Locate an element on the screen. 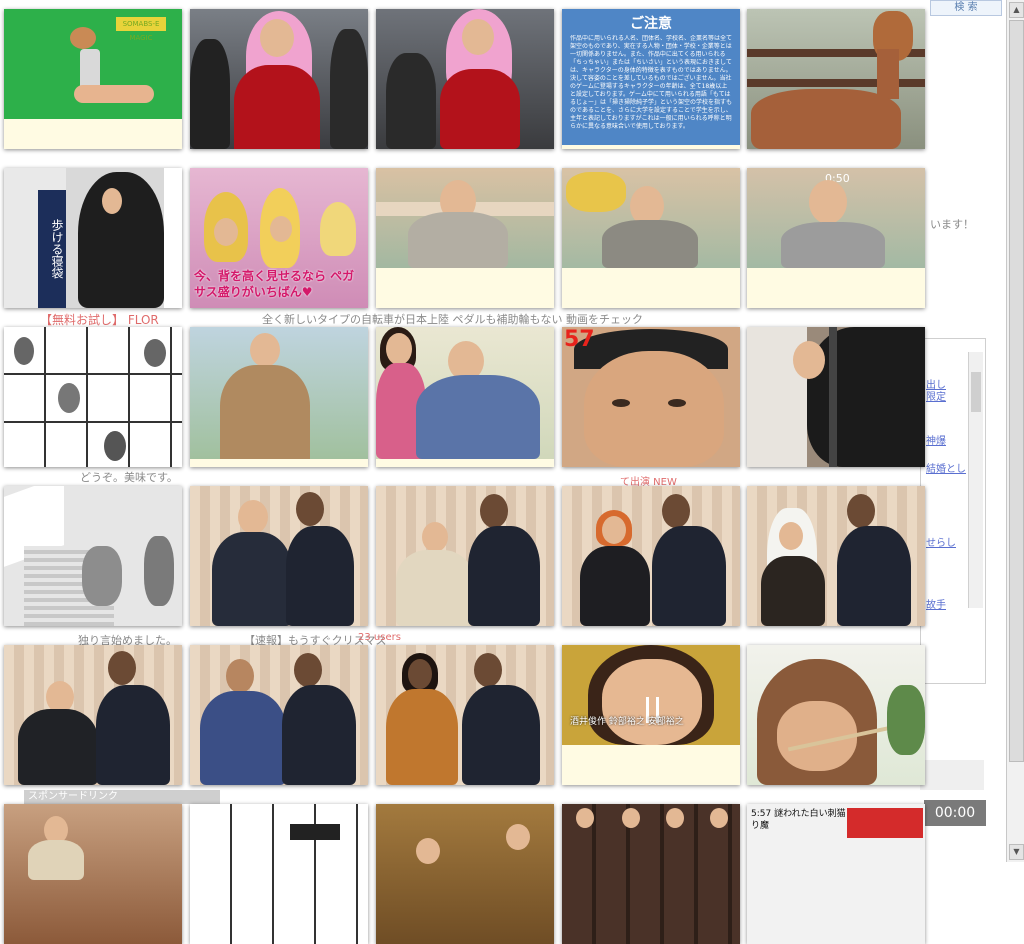  thumbnail-tile: 57 is located at coordinates (651, 397).